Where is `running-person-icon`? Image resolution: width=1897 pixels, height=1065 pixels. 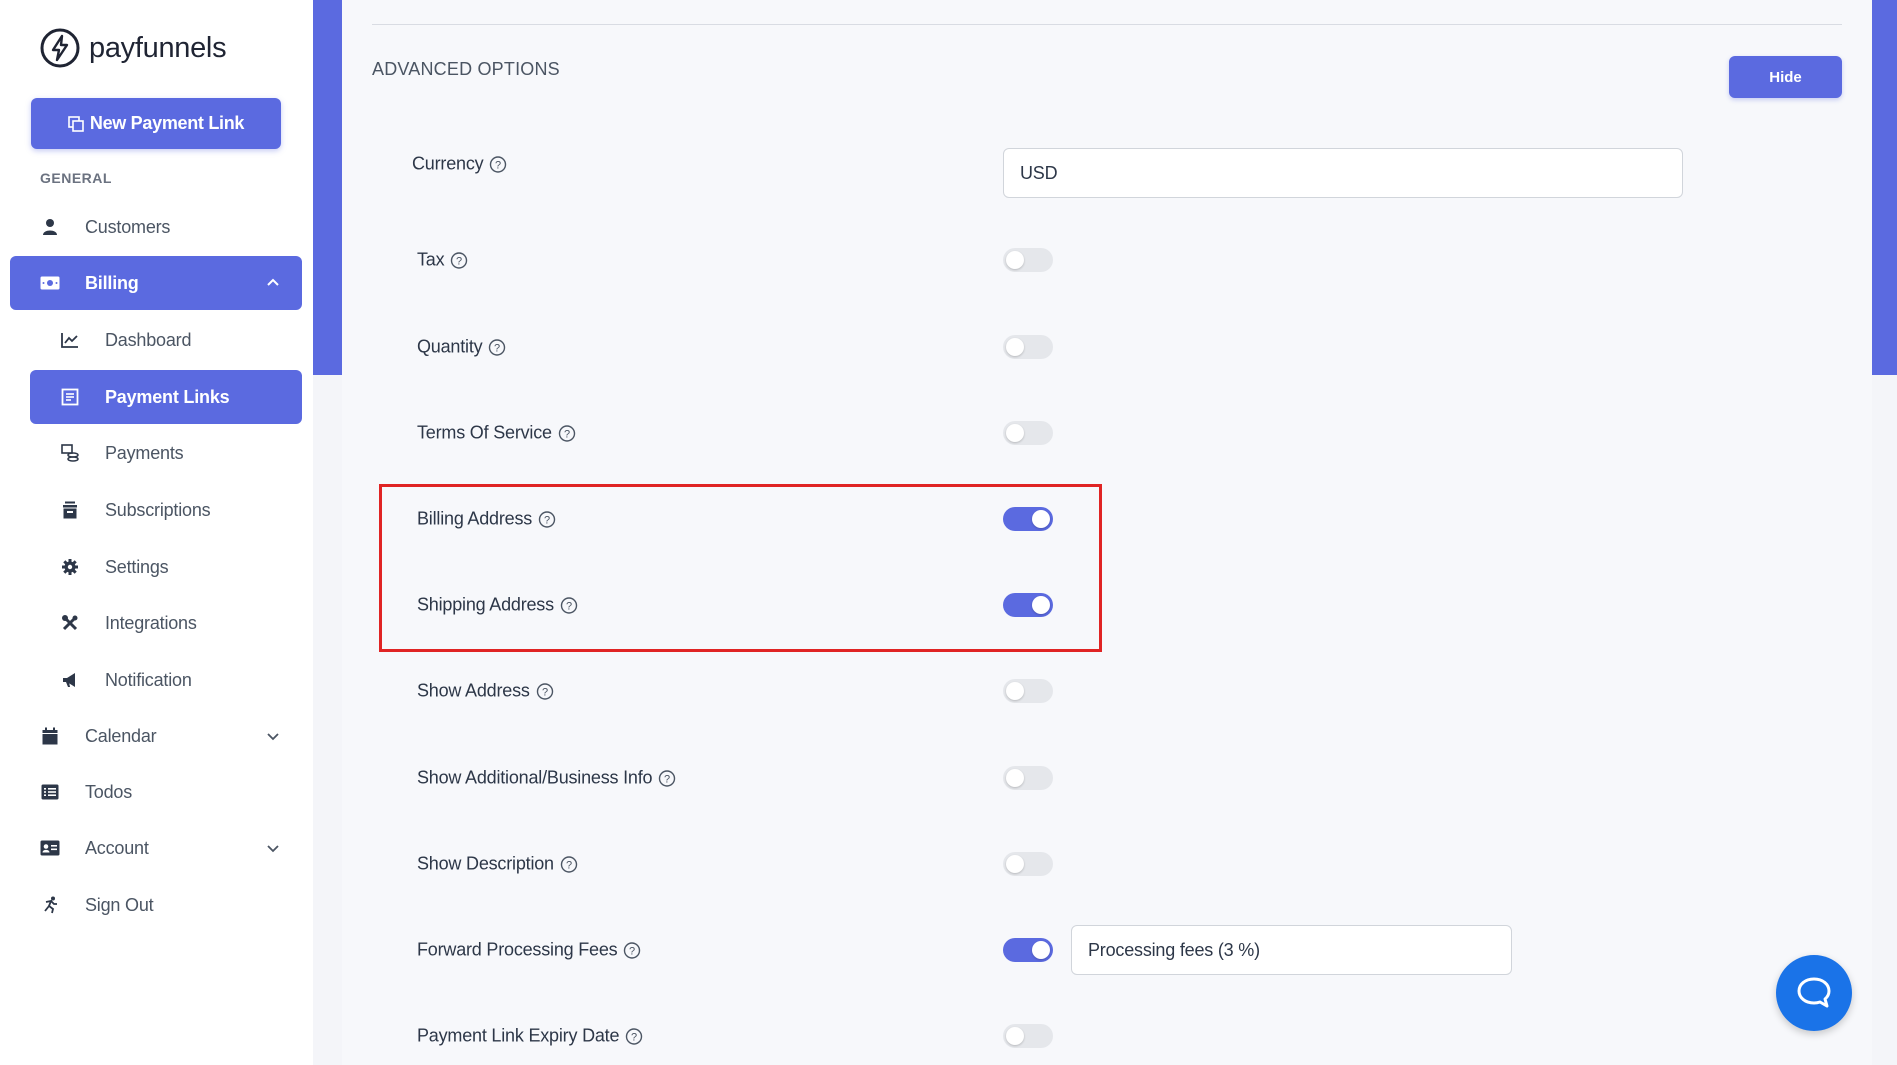
running-person-icon is located at coordinates (50, 905).